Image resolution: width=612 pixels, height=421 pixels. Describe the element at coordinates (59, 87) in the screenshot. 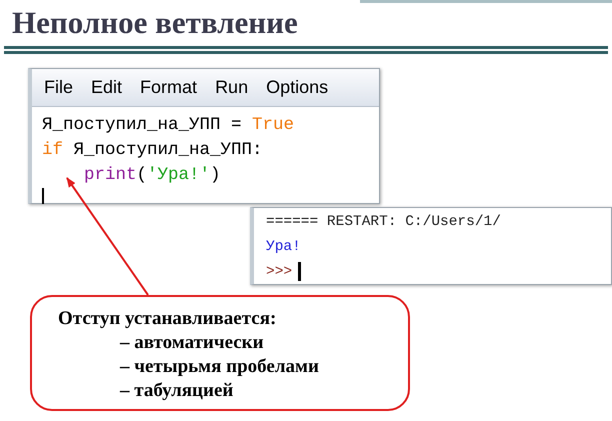

I see `menu-item: File` at that location.